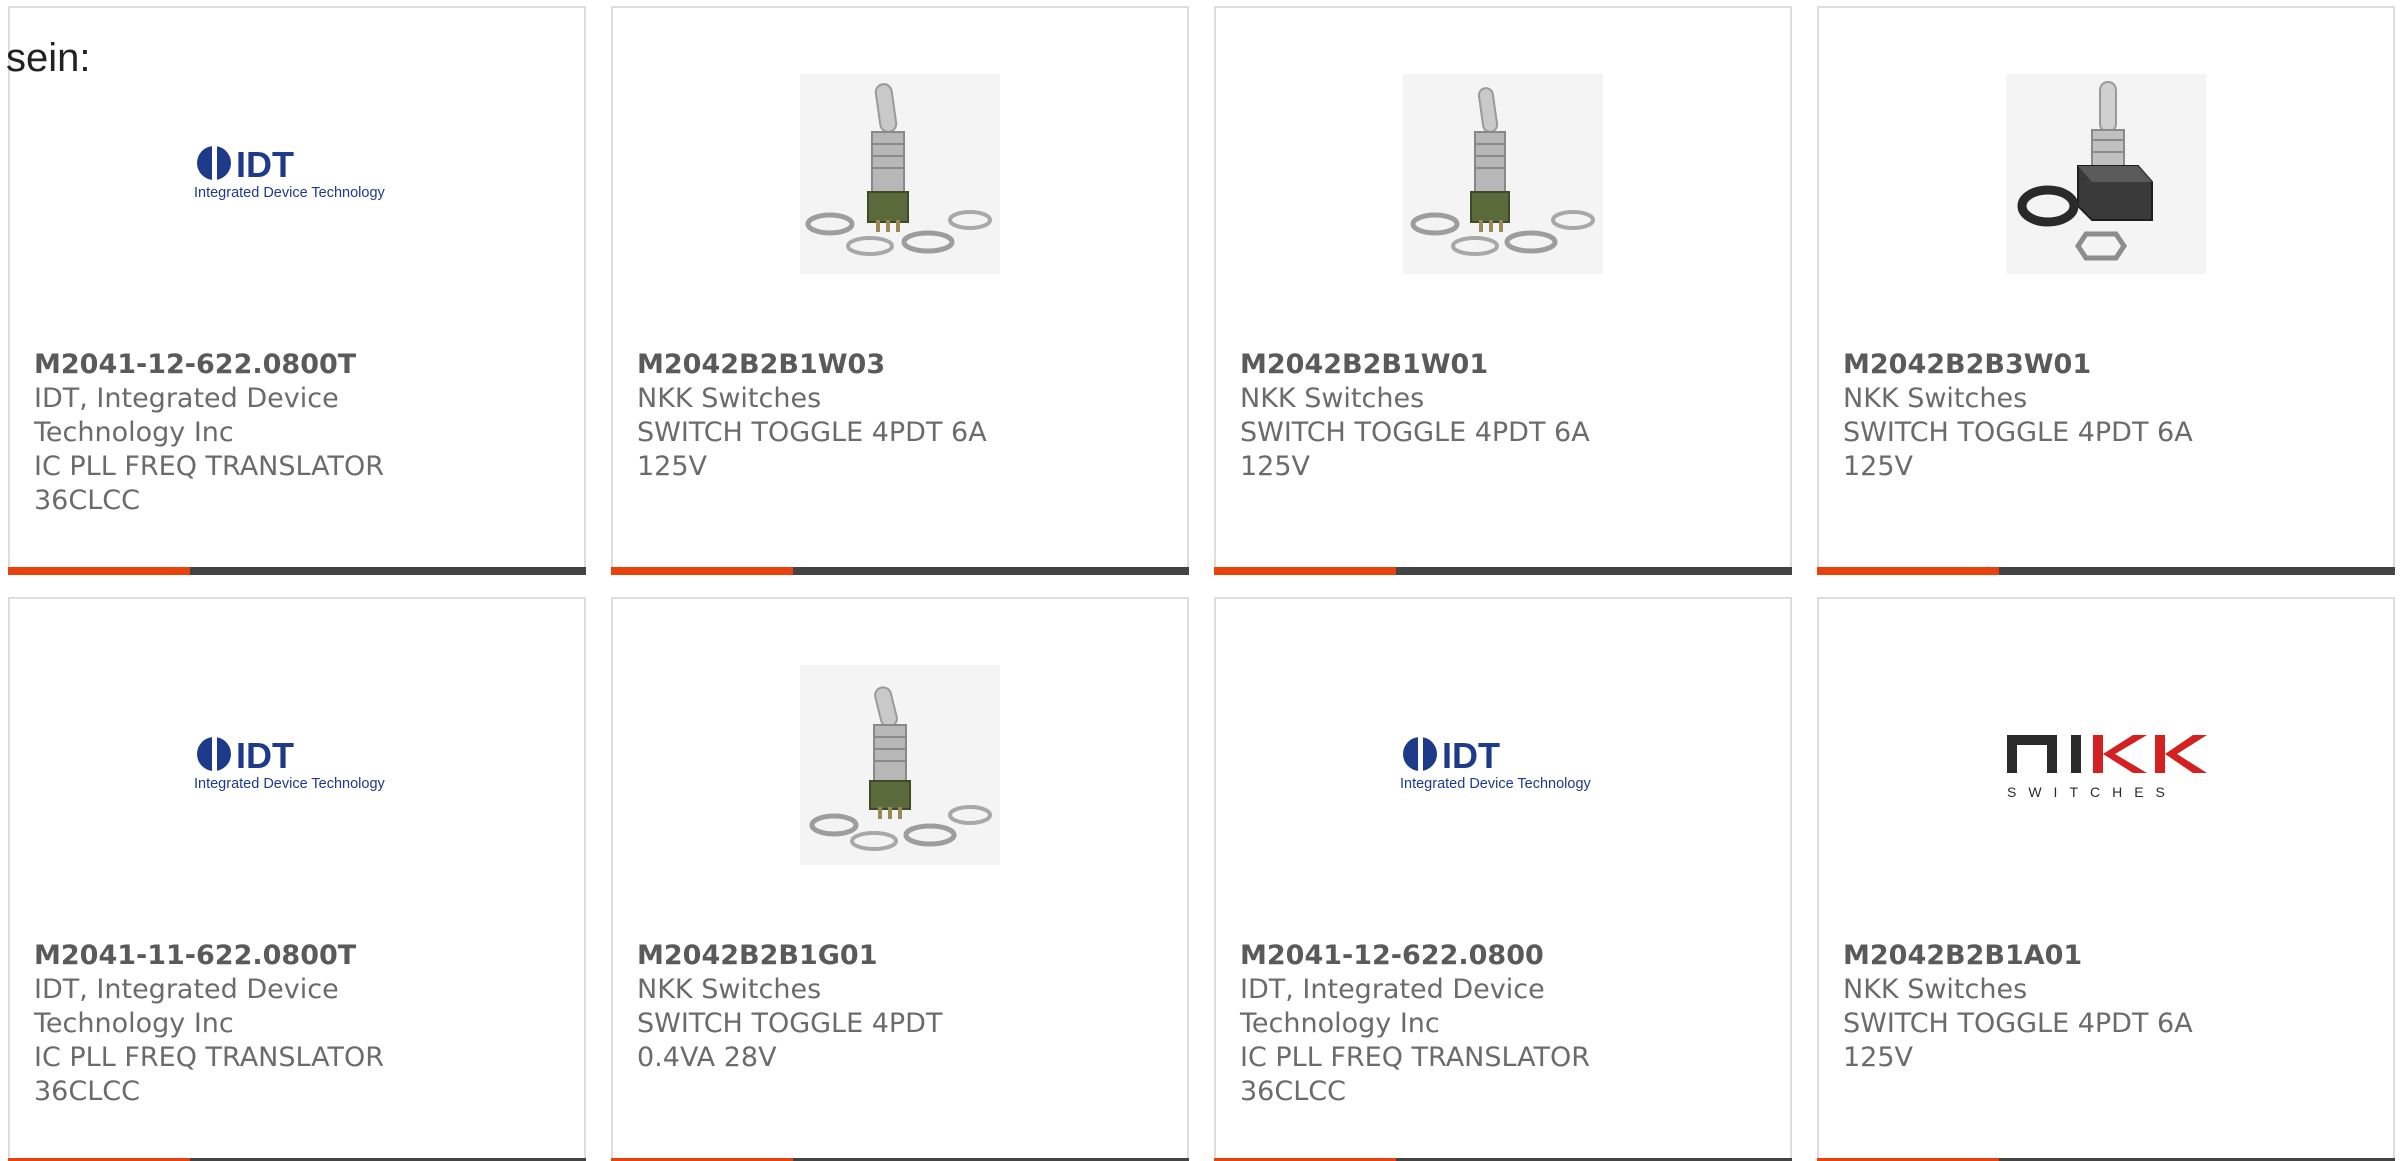  I want to click on part-number: M2042B2B1A01, so click(2023, 956).